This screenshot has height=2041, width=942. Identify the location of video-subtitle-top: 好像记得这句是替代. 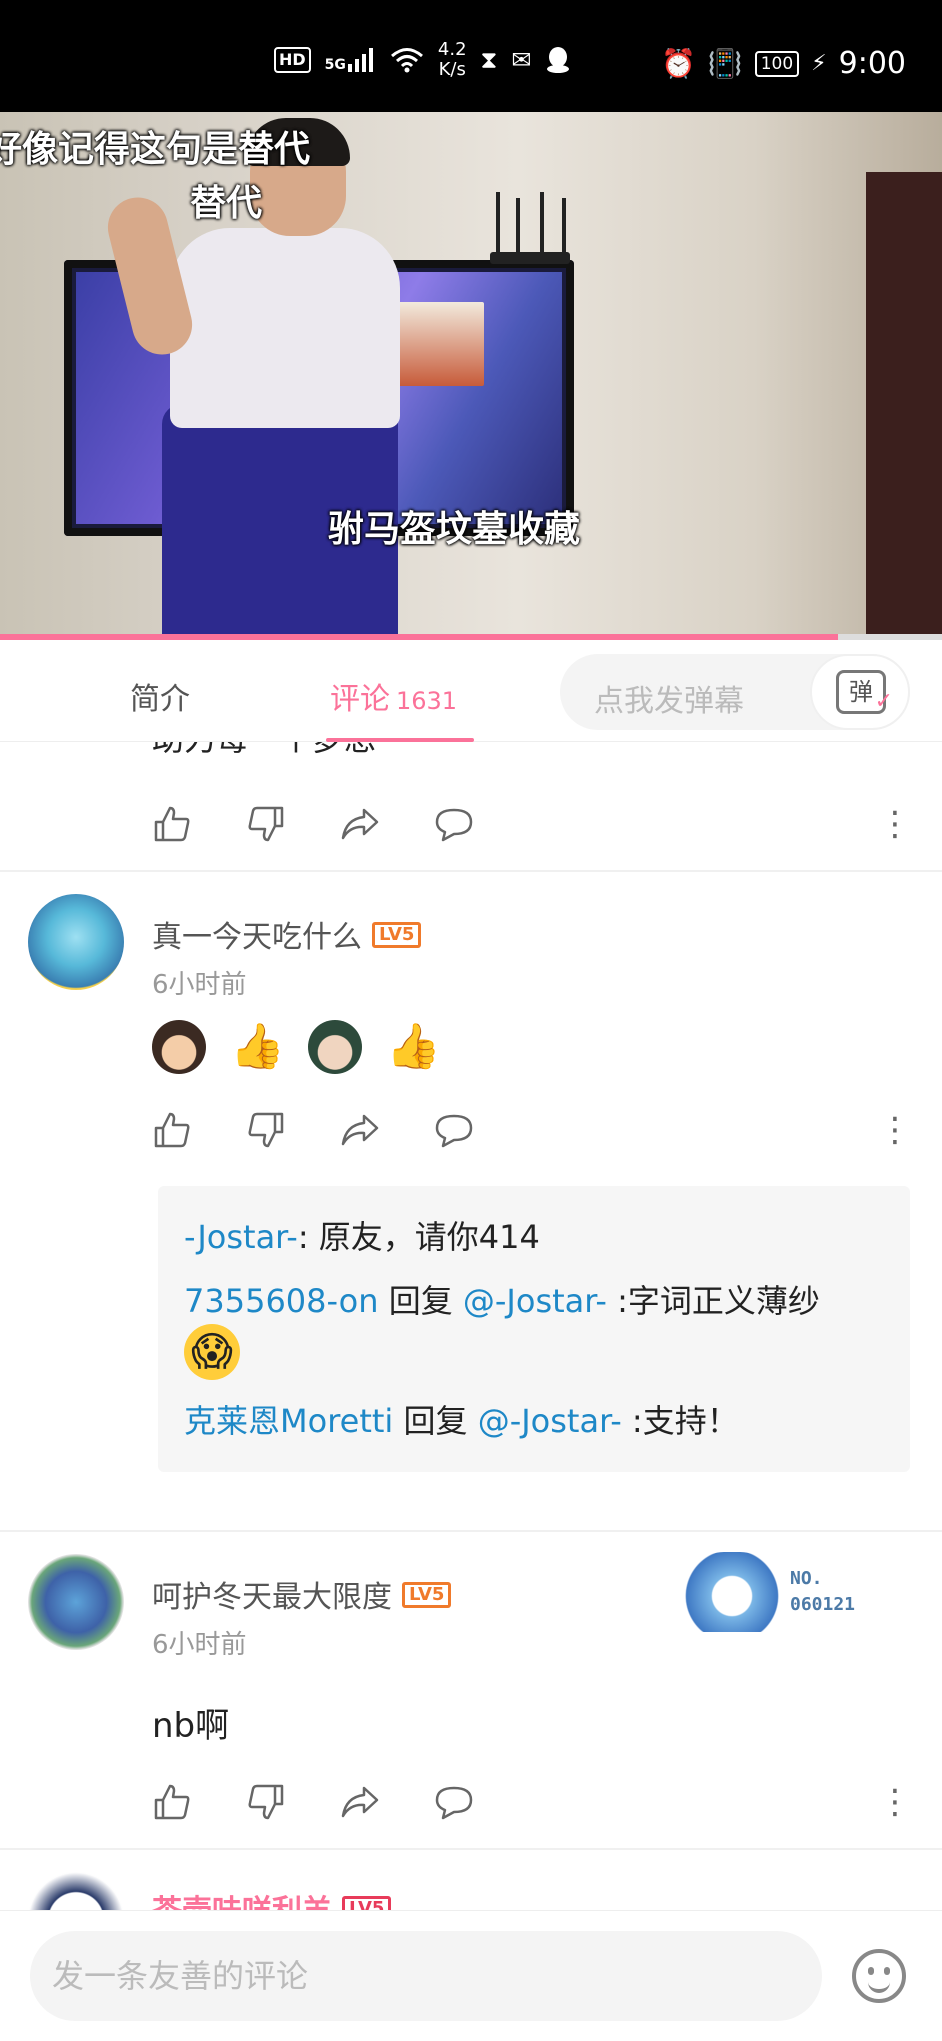
(155, 149).